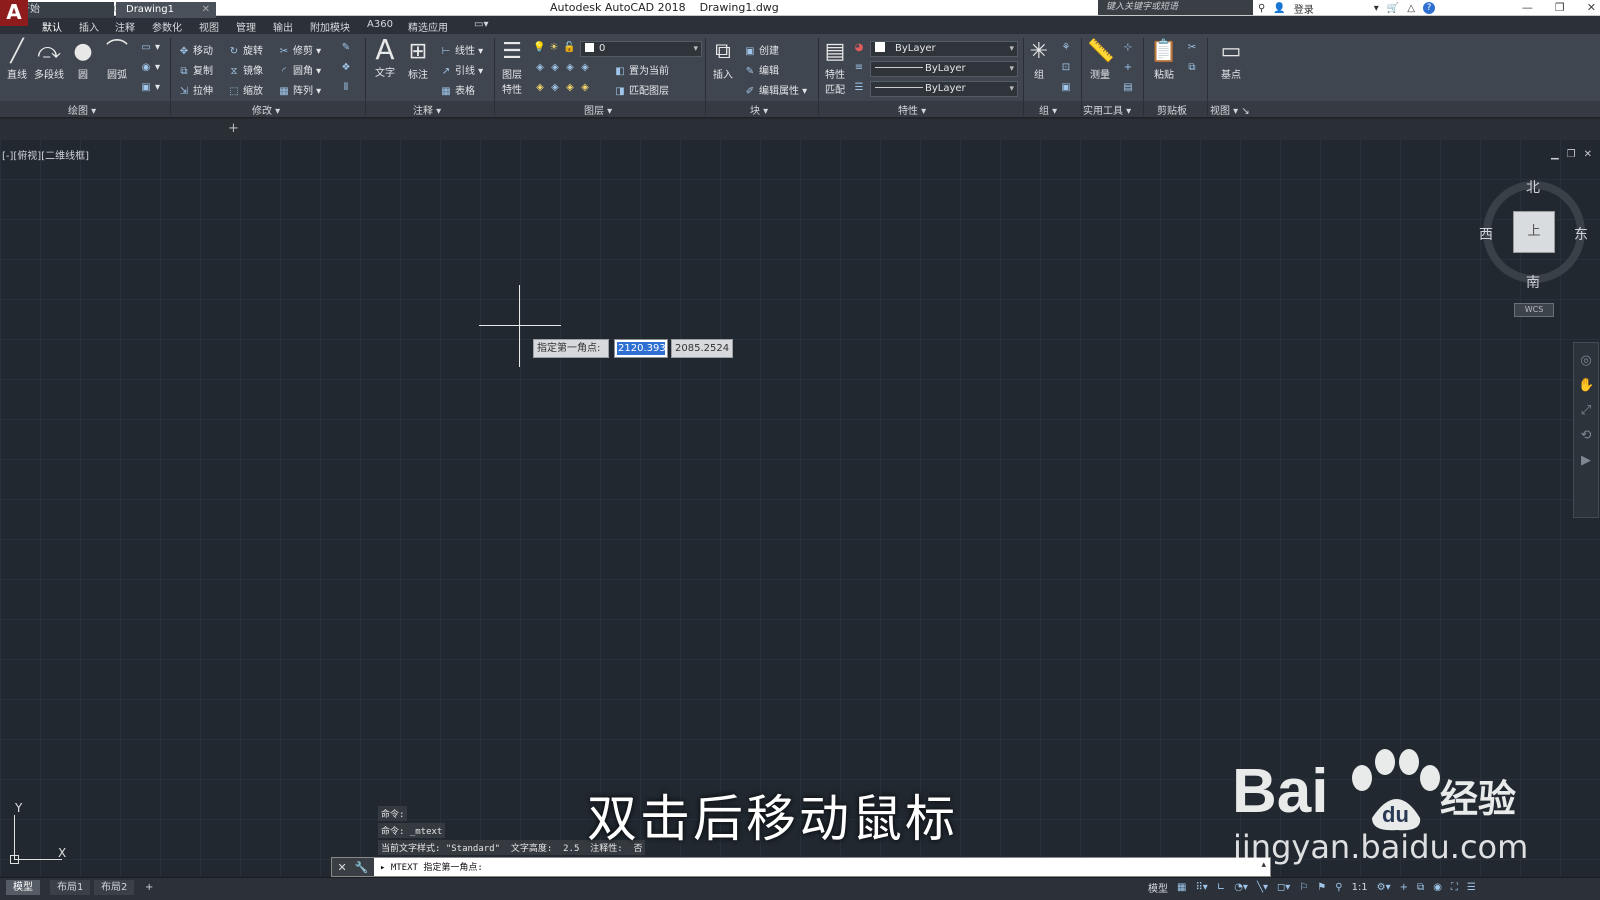 The height and width of the screenshot is (900, 1600). Describe the element at coordinates (431, 866) in the screenshot. I see `command-input: ▸ MTEXT 指定第一角点:` at that location.